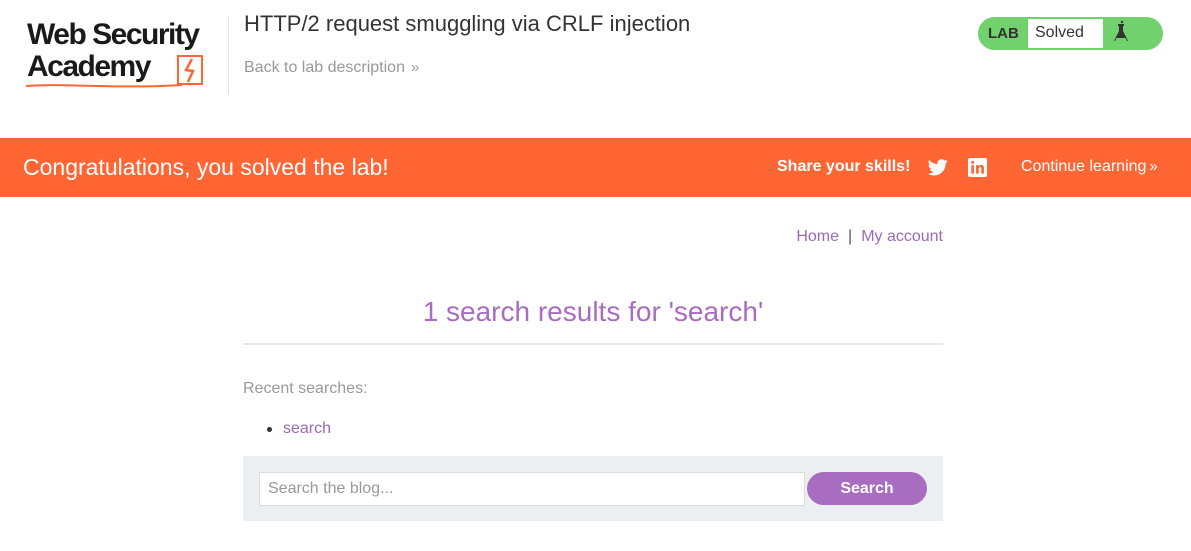  Describe the element at coordinates (1121, 33) in the screenshot. I see `flask-icon` at that location.